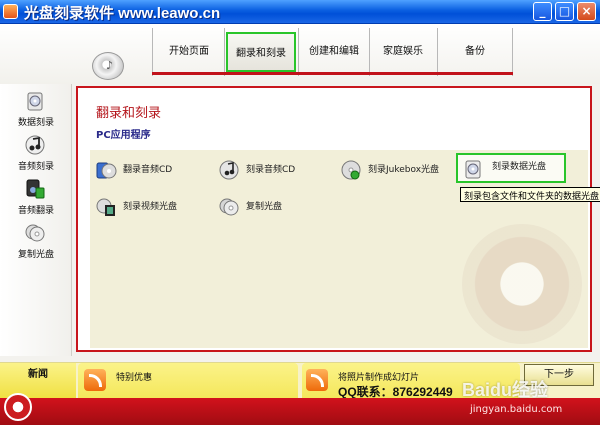 The image size is (600, 425). What do you see at coordinates (108, 66) in the screenshot?
I see `disc-logo-icon: ♪` at bounding box center [108, 66].